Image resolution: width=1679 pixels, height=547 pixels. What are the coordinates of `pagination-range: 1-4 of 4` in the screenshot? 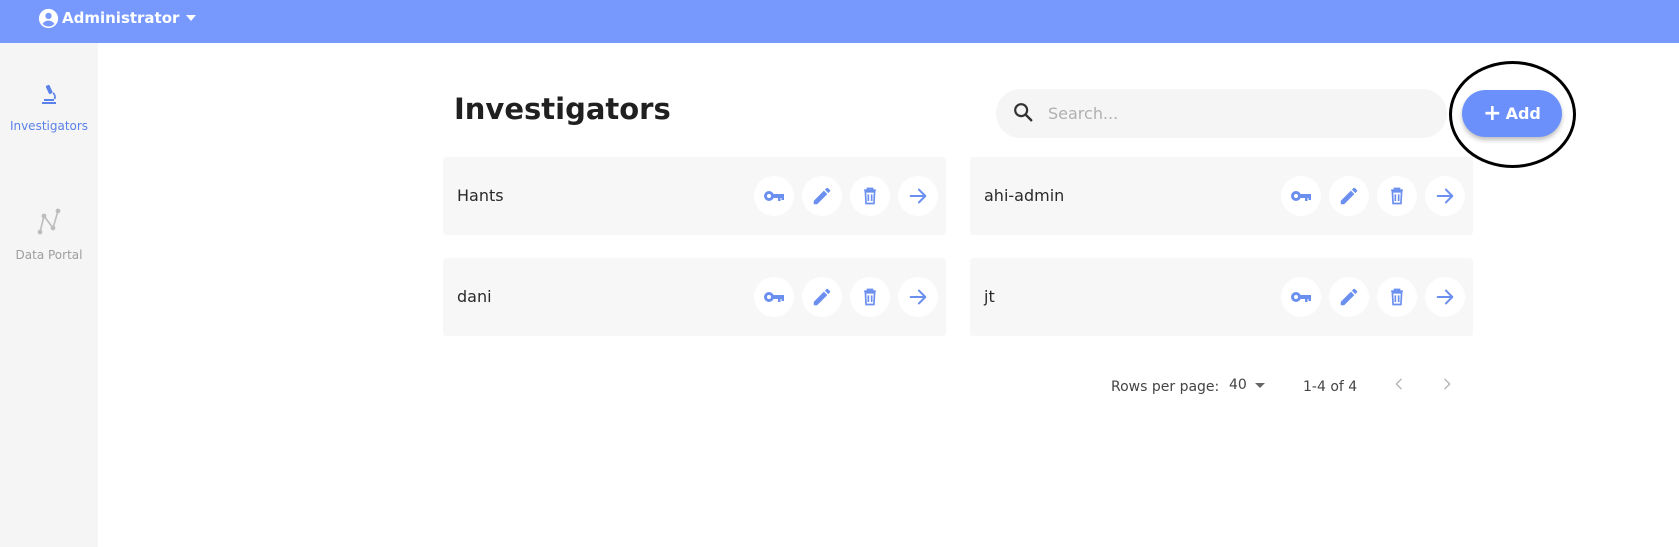 It's located at (1330, 387).